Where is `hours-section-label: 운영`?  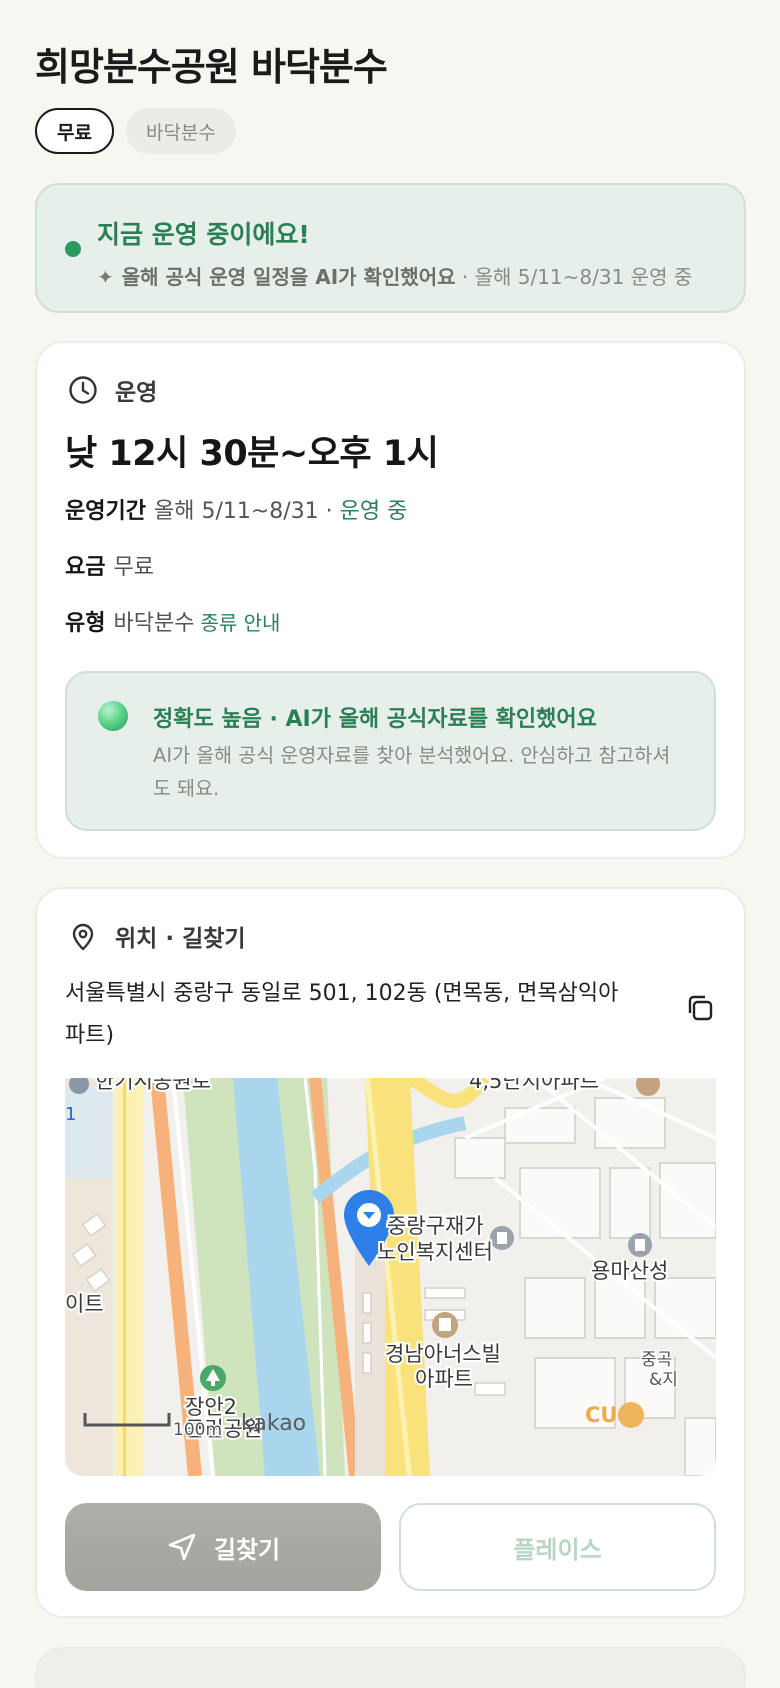
hours-section-label: 운영 is located at coordinates (136, 393).